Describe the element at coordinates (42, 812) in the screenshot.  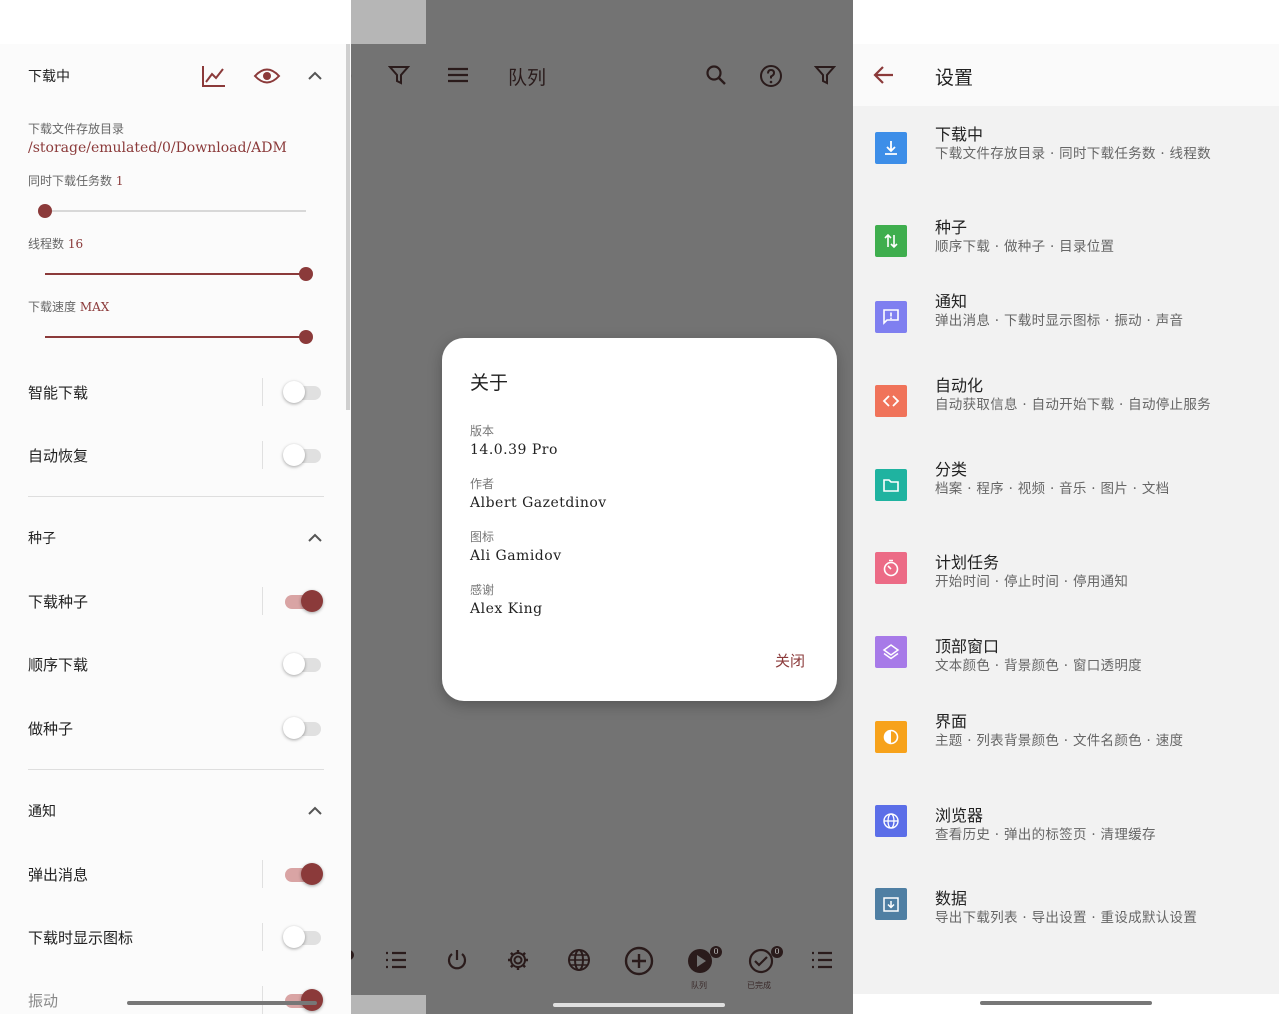
I see `notify-section-title: 通知` at that location.